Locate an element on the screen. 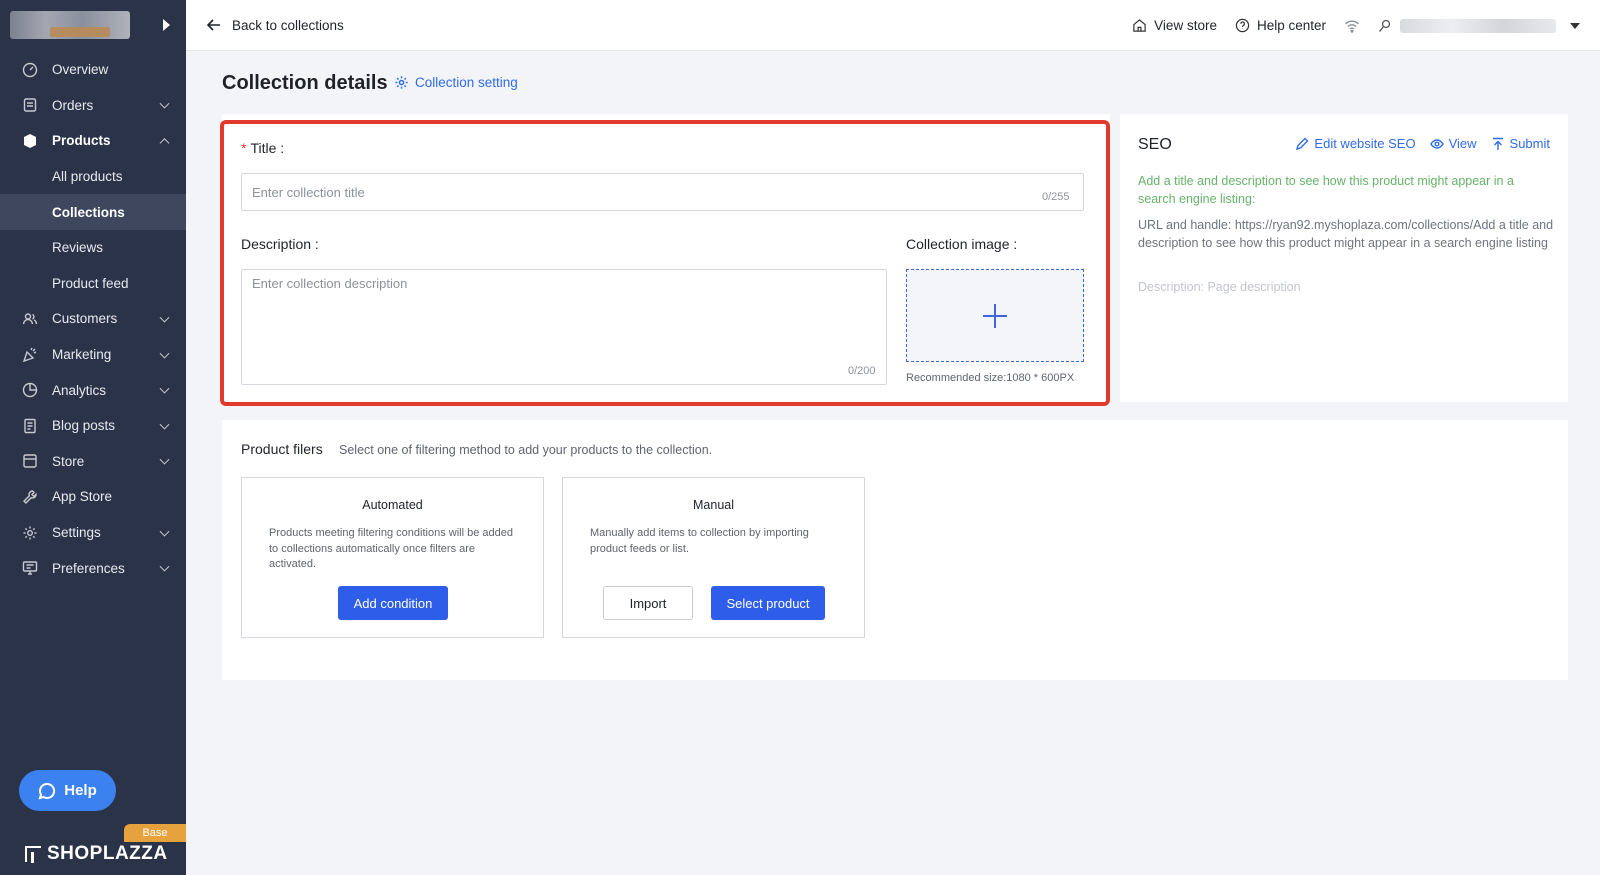 This screenshot has width=1600, height=875. edit-seo-link: Edit website SEO is located at coordinates (1355, 143).